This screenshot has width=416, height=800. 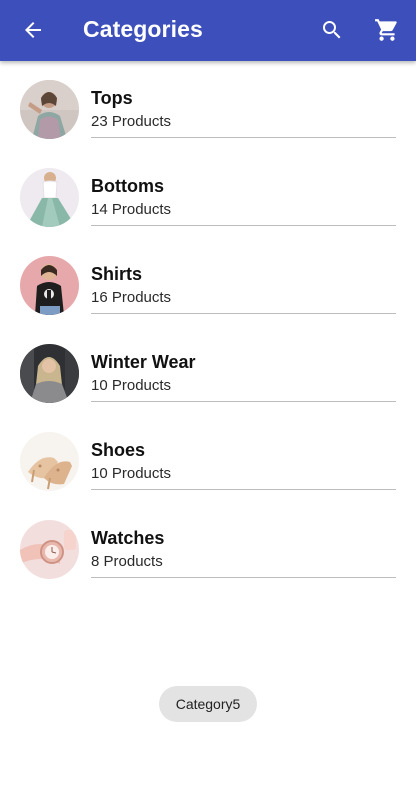 What do you see at coordinates (208, 370) in the screenshot?
I see `category-row-winter-wear: Winter Wear 10 Products` at bounding box center [208, 370].